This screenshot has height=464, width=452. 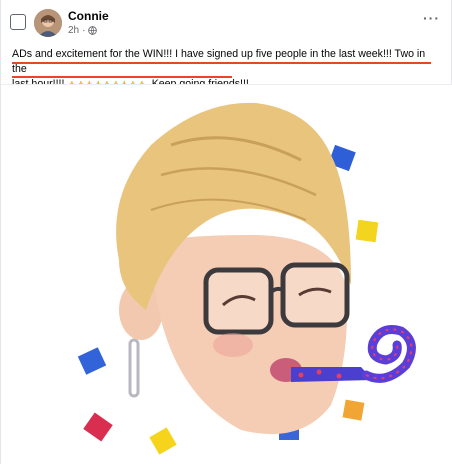 What do you see at coordinates (73, 30) in the screenshot?
I see `post-time: 2h` at bounding box center [73, 30].